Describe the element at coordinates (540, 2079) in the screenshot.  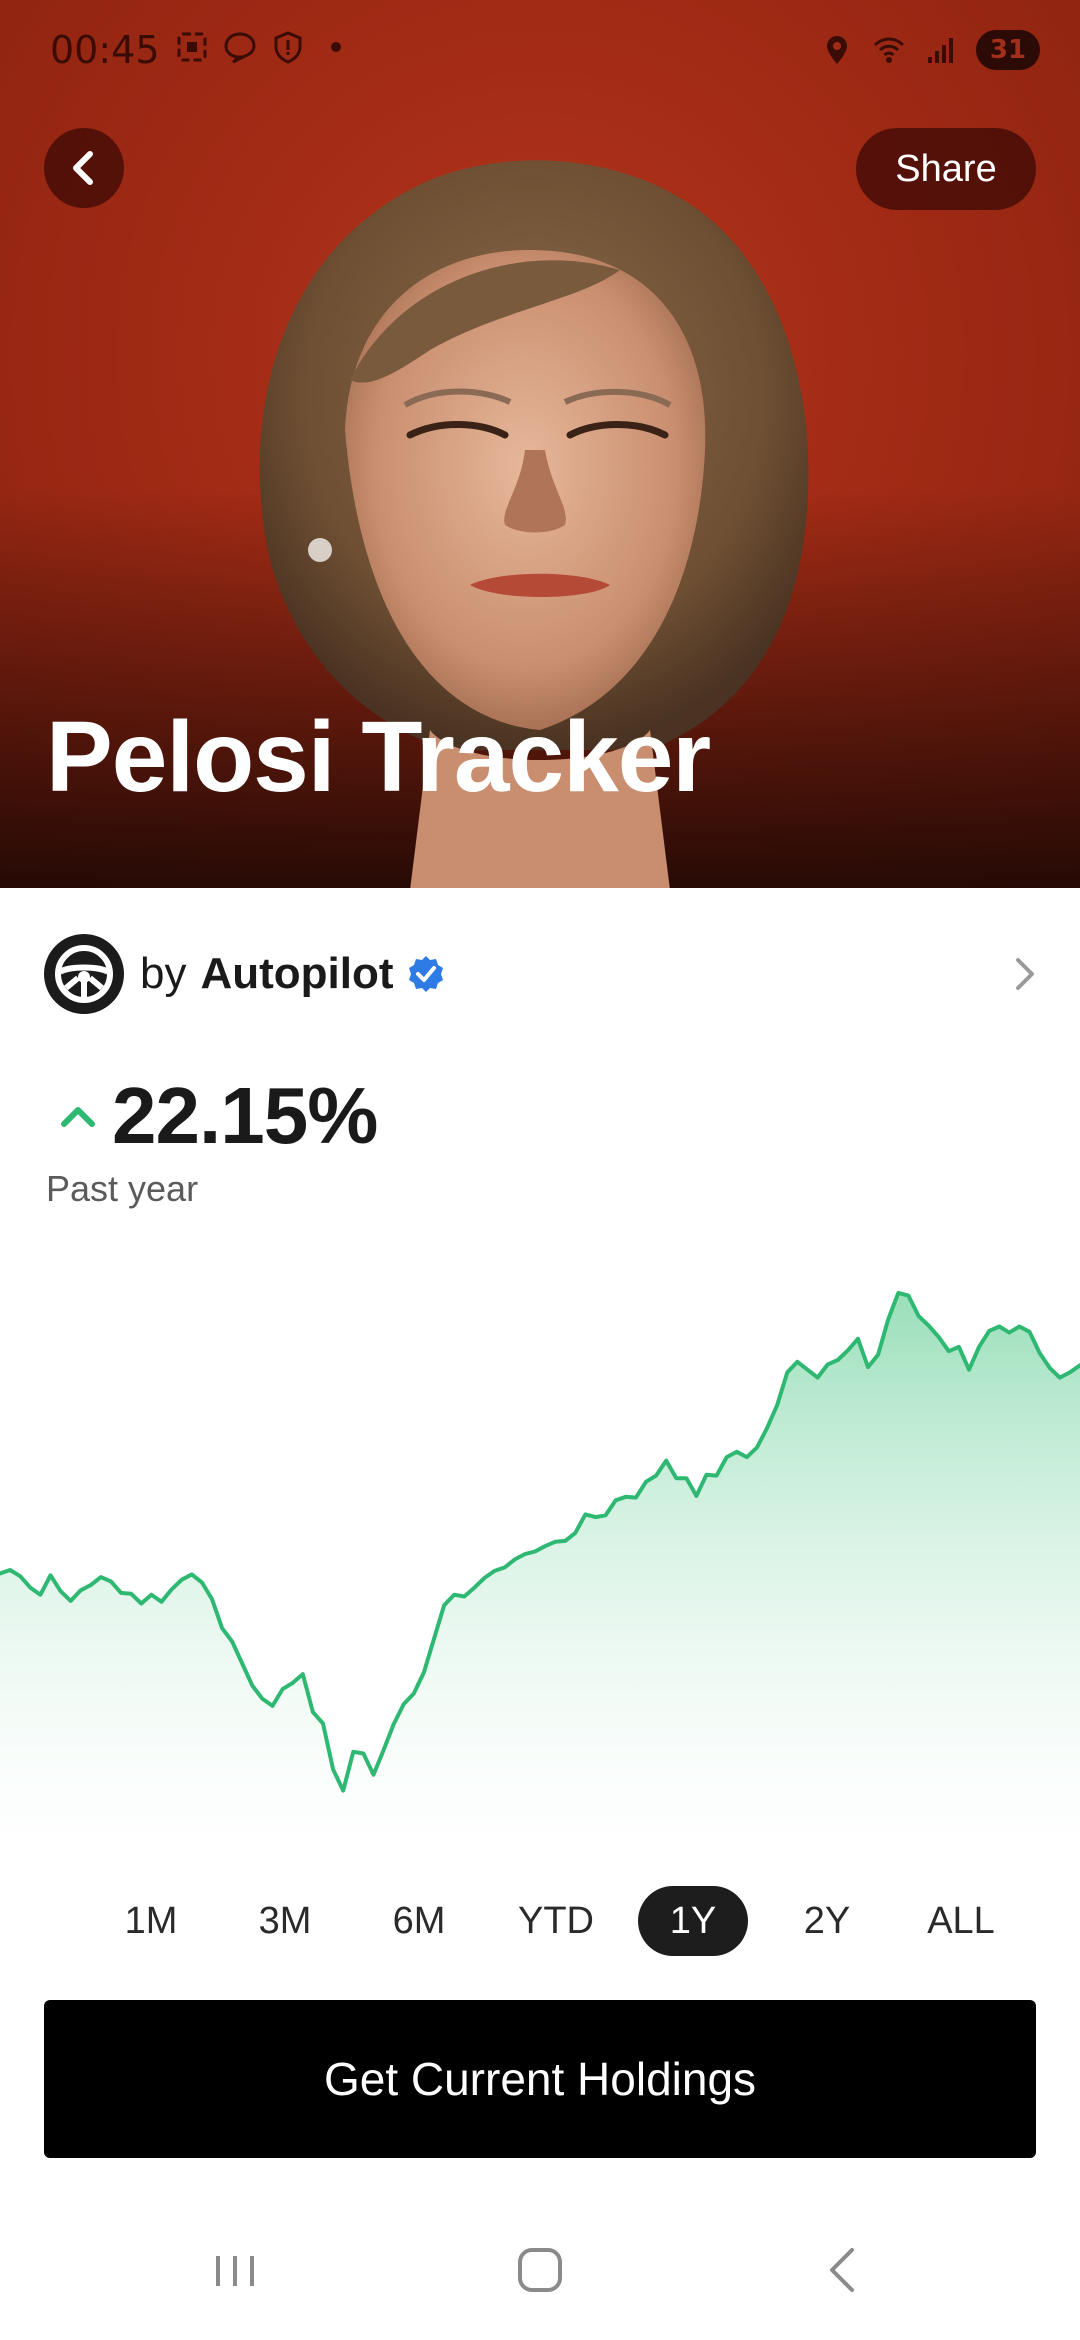
I see `get-current-holdings-button: Get Current Holdings` at that location.